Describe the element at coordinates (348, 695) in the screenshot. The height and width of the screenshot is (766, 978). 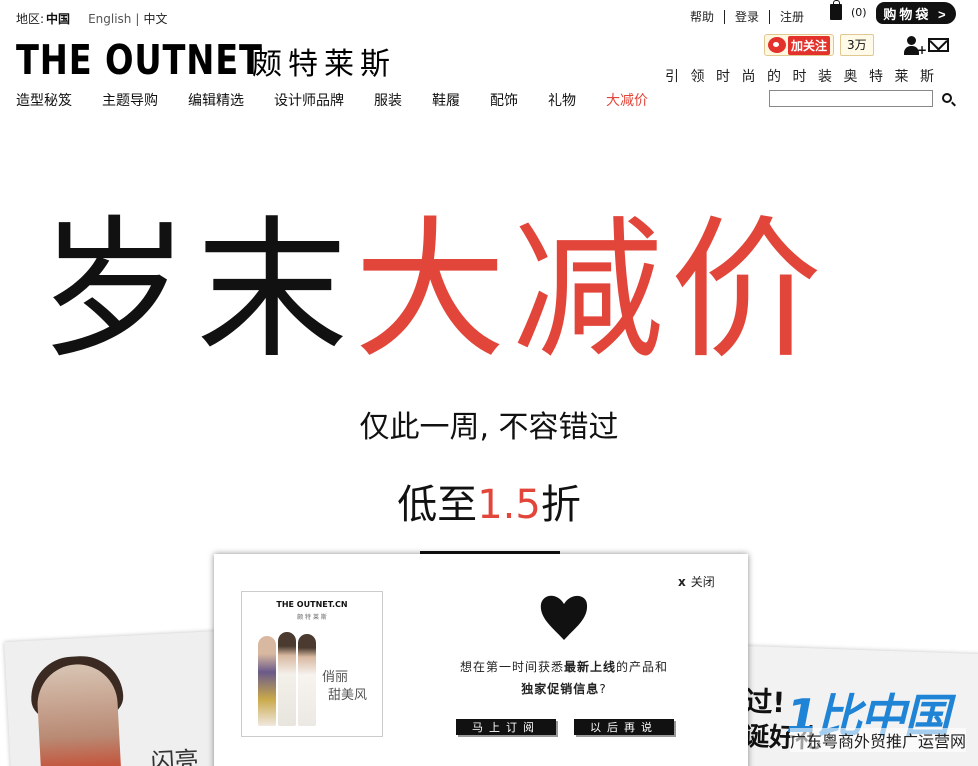
I see `promo-headline2: 甜美风` at that location.